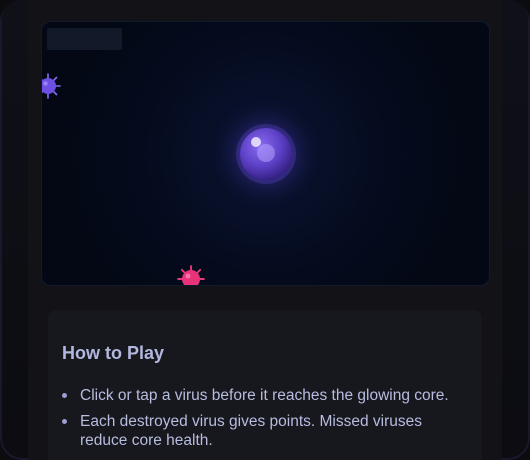 This screenshot has width=530, height=460. Describe the element at coordinates (191, 275) in the screenshot. I see `pink-virus` at that location.